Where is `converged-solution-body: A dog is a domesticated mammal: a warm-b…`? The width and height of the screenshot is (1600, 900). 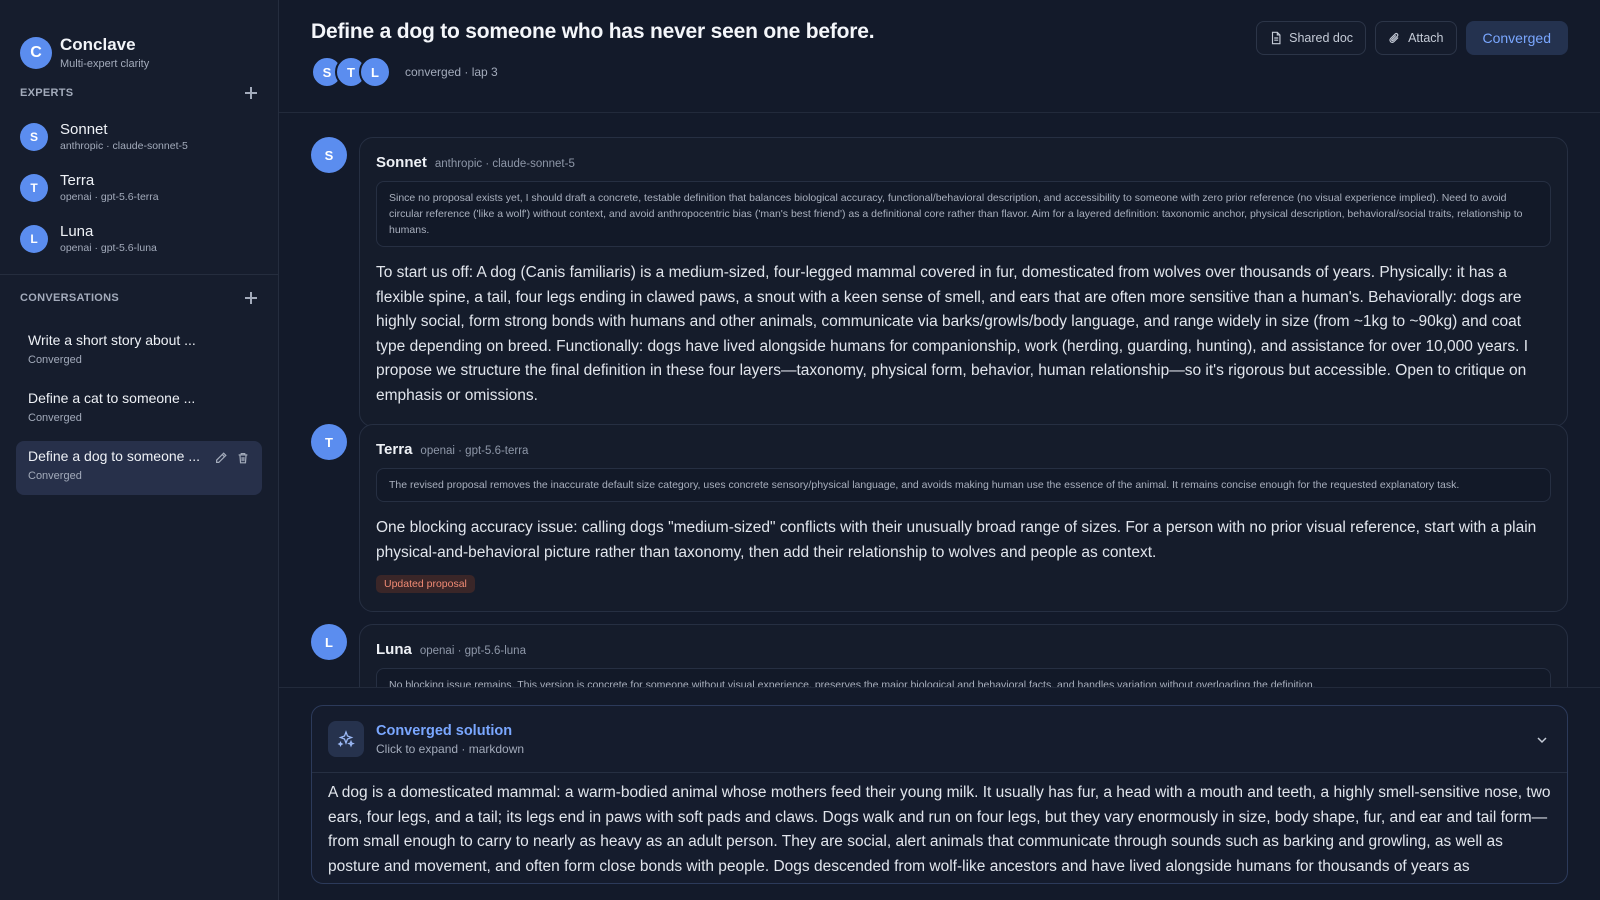
converged-solution-body: A dog is a domesticated mammal: a warm-b… is located at coordinates (939, 828).